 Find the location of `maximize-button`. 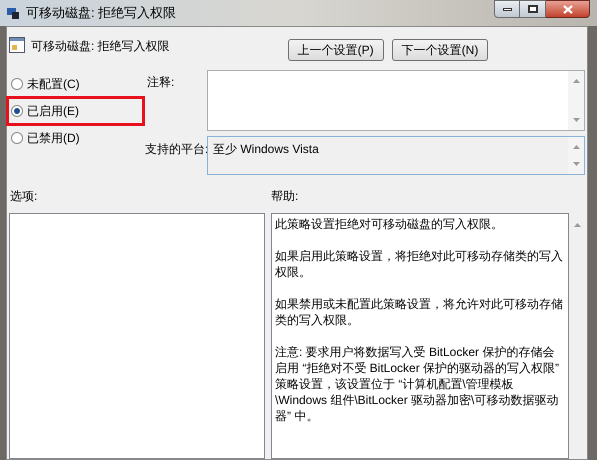

maximize-button is located at coordinates (533, 9).